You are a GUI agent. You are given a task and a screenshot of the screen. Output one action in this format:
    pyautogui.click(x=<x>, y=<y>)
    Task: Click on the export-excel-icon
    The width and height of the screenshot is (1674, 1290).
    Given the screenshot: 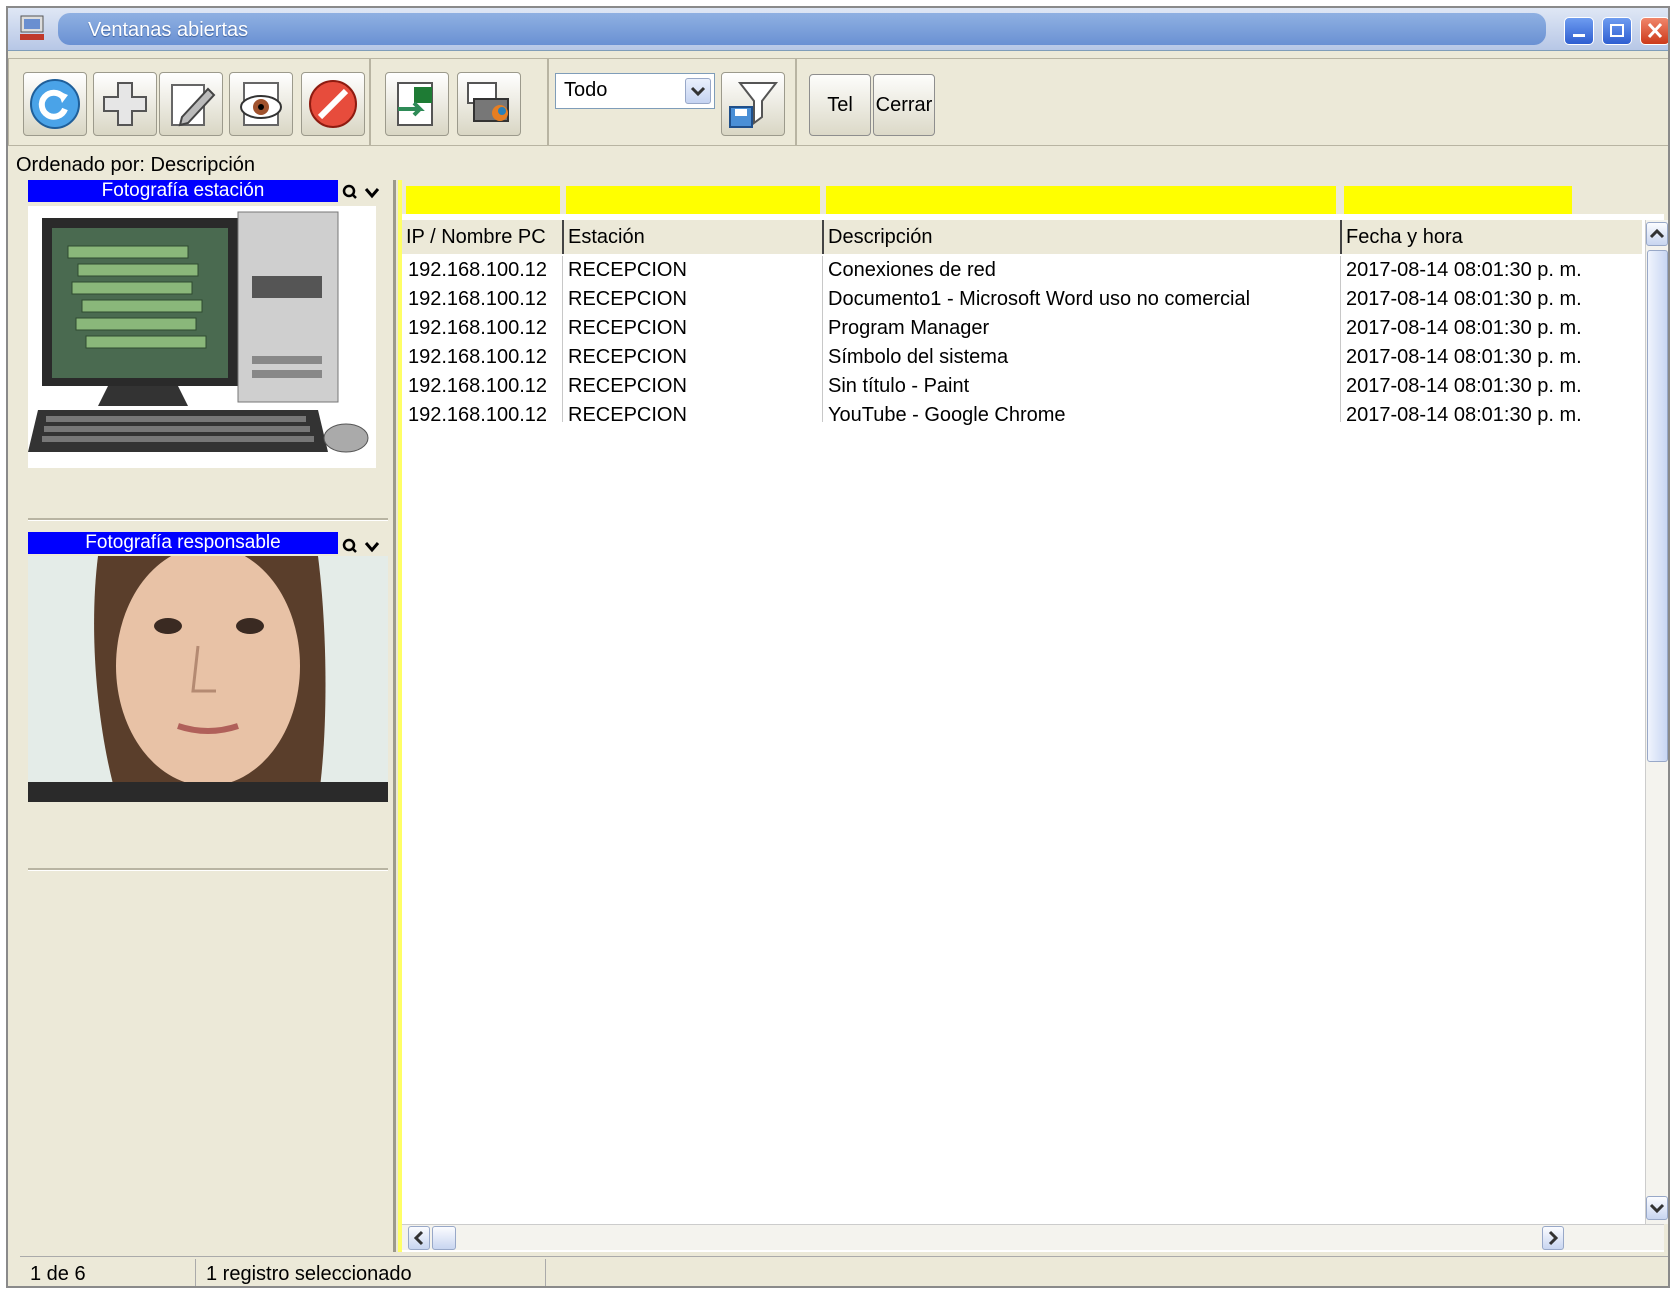 What is the action you would take?
    pyautogui.click(x=415, y=104)
    